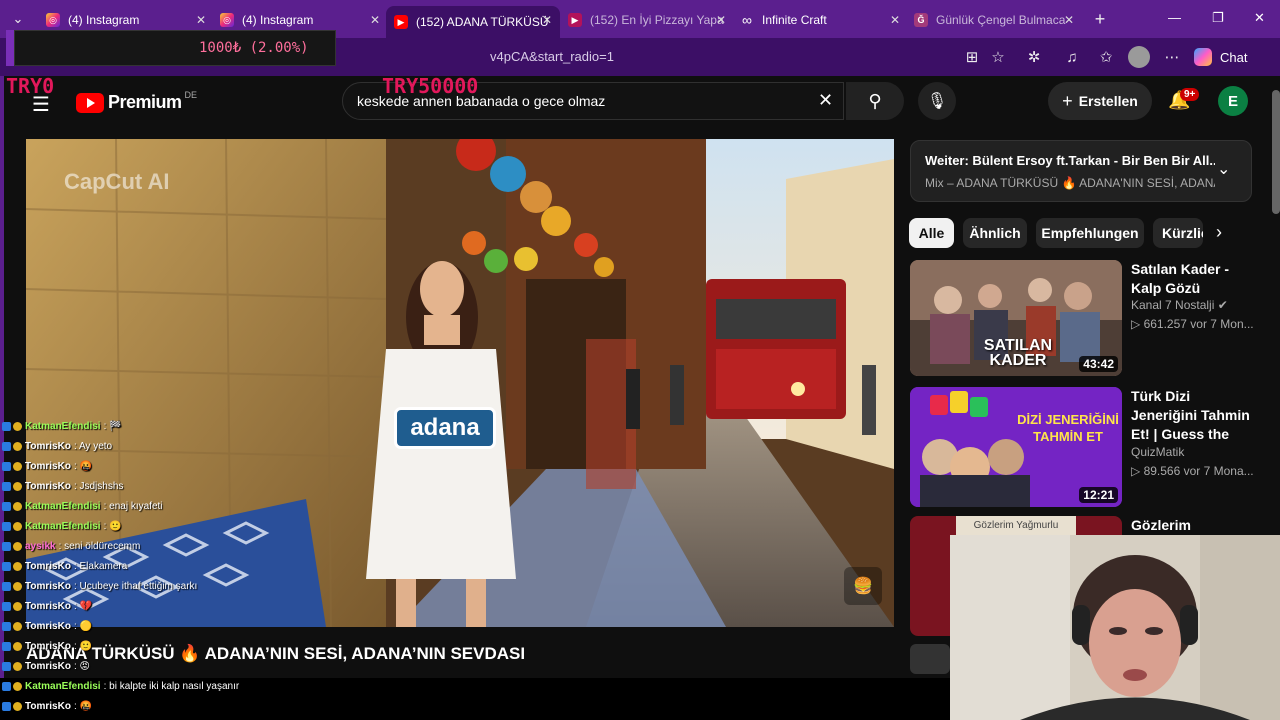  I want to click on video-thumbnail: SATILAN KADER 43:42, so click(1016, 318).